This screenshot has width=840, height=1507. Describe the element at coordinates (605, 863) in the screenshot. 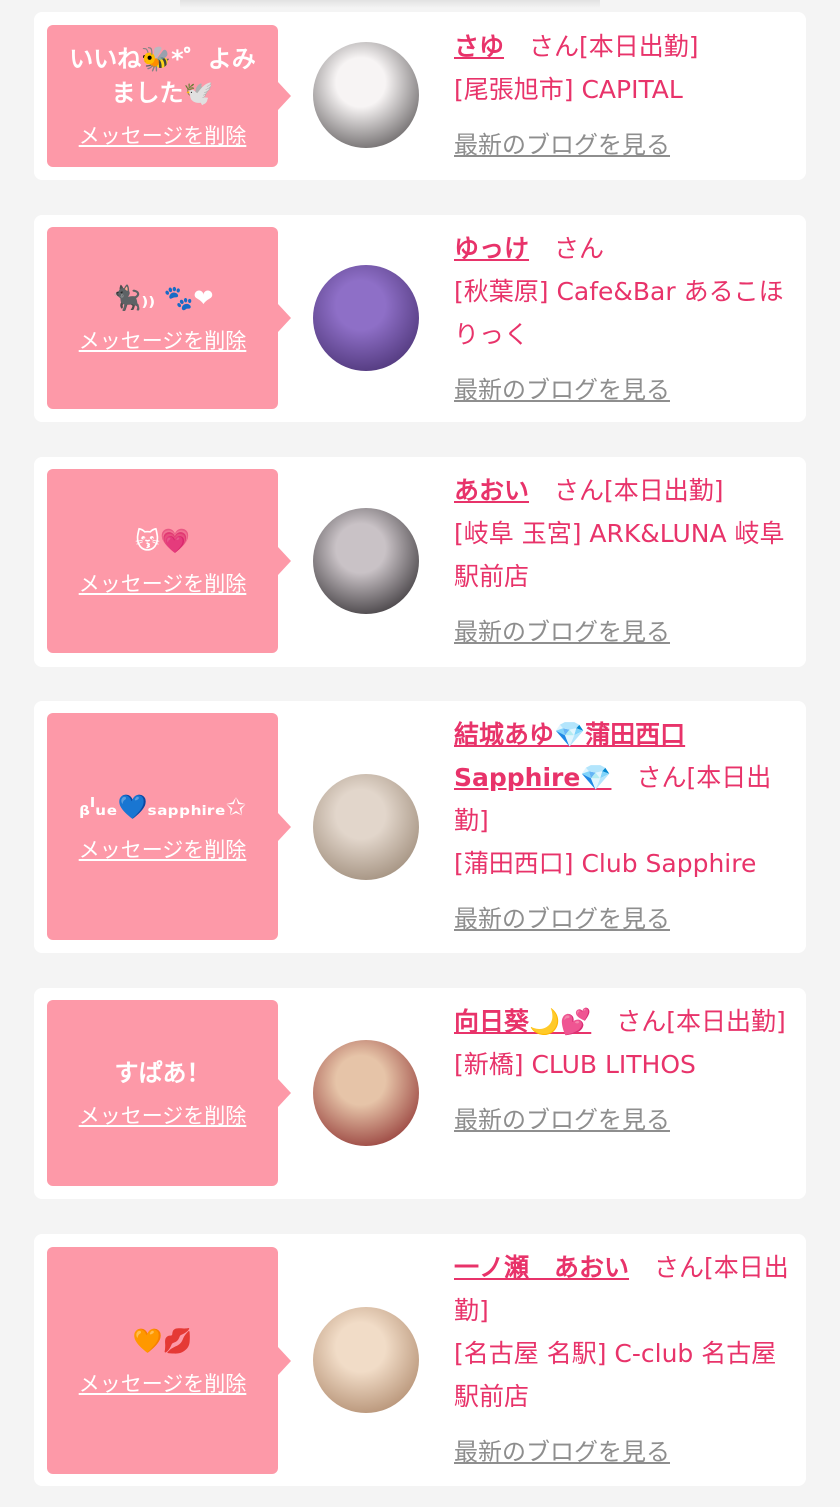

I see `shop-text: [蒲田西口] Club Sapphire` at that location.